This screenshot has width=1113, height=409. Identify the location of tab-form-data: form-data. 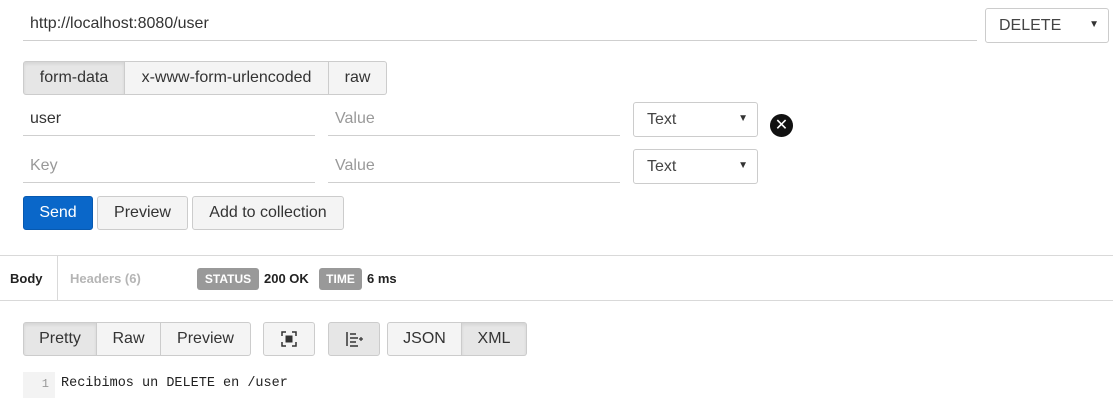
(74, 78).